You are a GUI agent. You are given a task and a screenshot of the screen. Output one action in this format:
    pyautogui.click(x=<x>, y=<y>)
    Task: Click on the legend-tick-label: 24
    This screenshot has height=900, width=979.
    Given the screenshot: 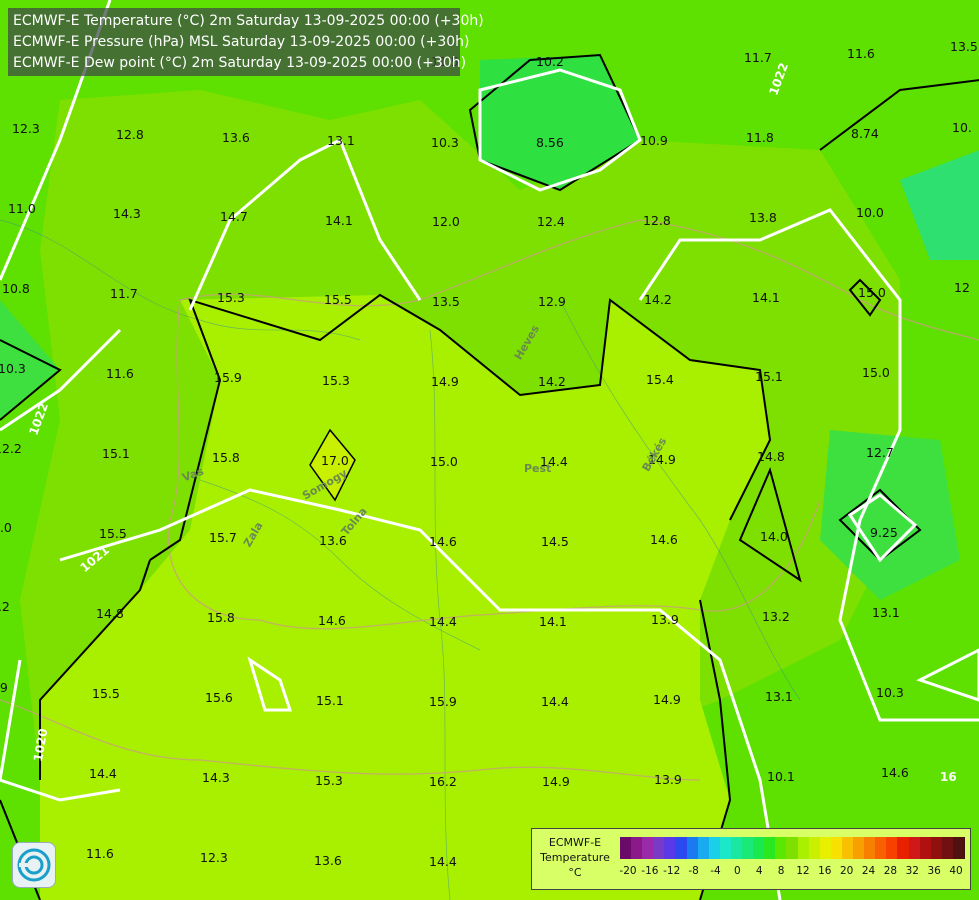 What is the action you would take?
    pyautogui.click(x=868, y=871)
    